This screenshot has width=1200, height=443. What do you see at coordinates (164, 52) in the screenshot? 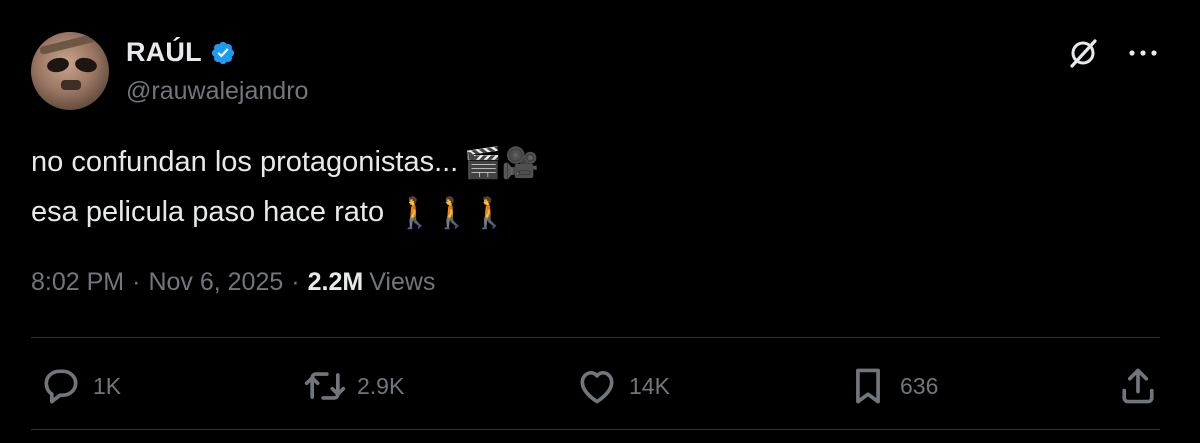
I see `author-name: RAÚL` at bounding box center [164, 52].